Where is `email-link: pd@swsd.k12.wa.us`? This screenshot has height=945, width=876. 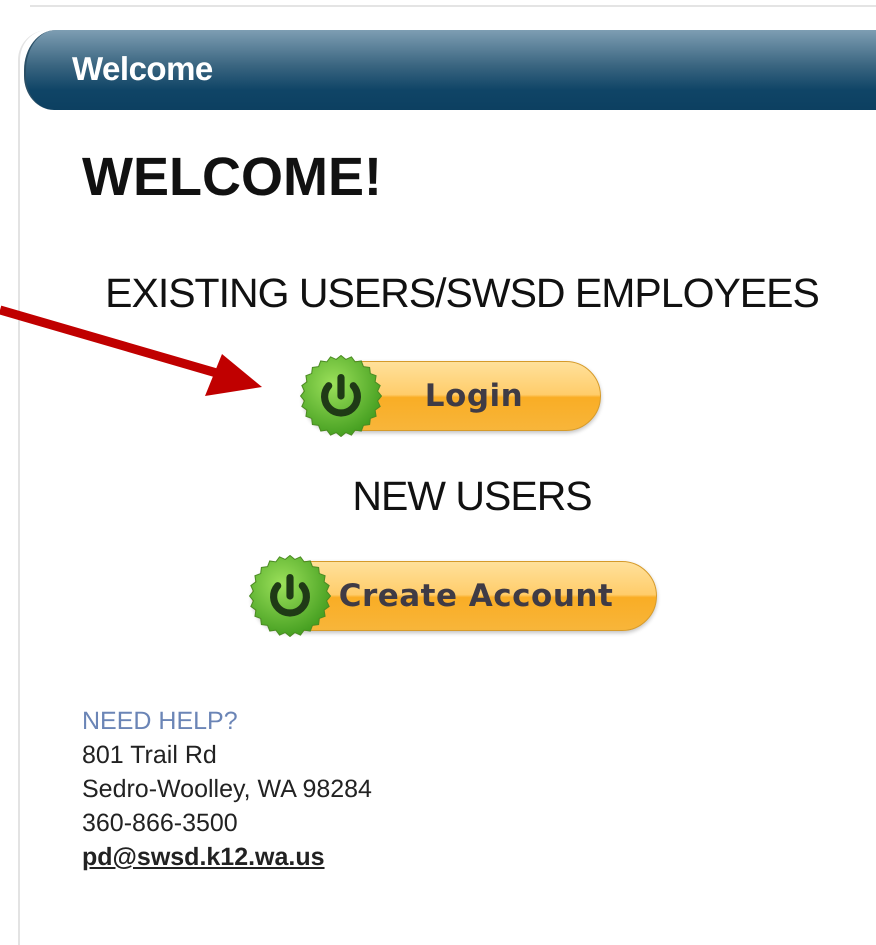
email-link: pd@swsd.k12.wa.us is located at coordinates (203, 857).